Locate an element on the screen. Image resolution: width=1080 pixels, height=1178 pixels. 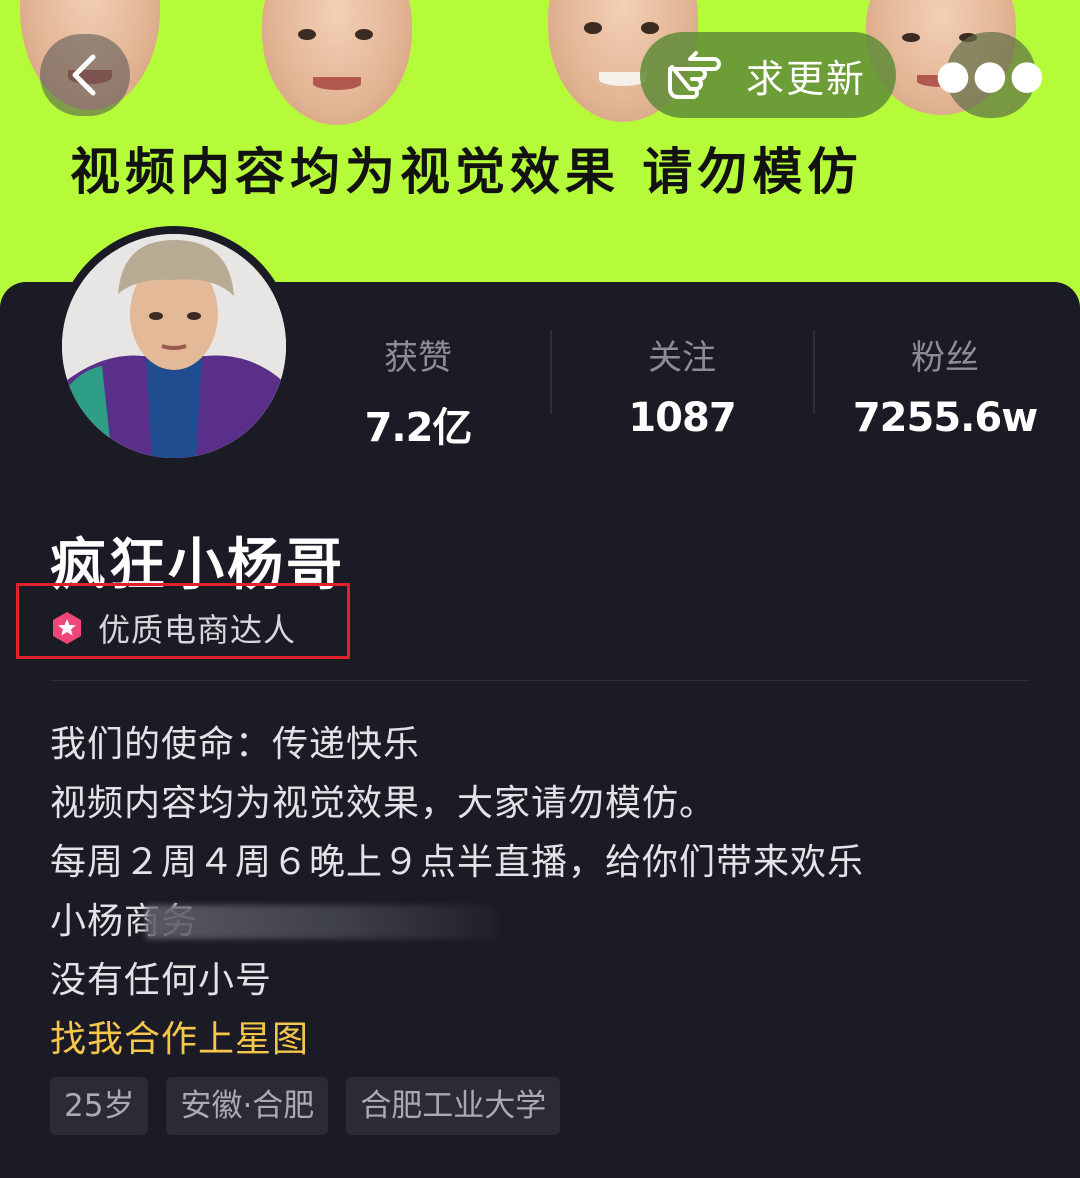
star-badge-icon is located at coordinates (67, 628).